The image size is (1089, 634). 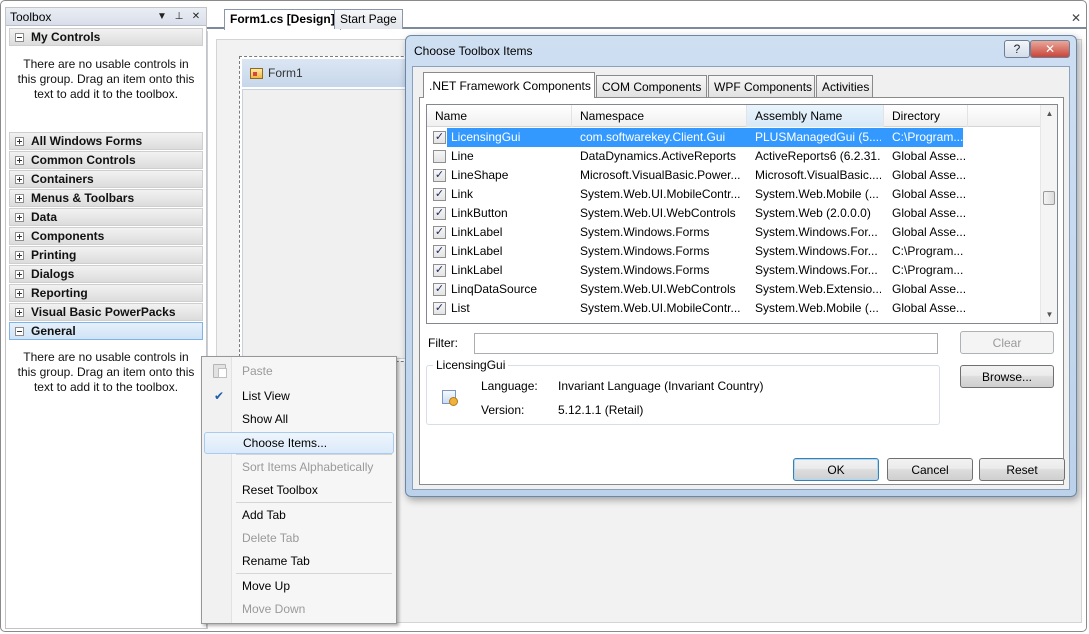 I want to click on menu-item-label: Rename Tab, so click(x=276, y=561).